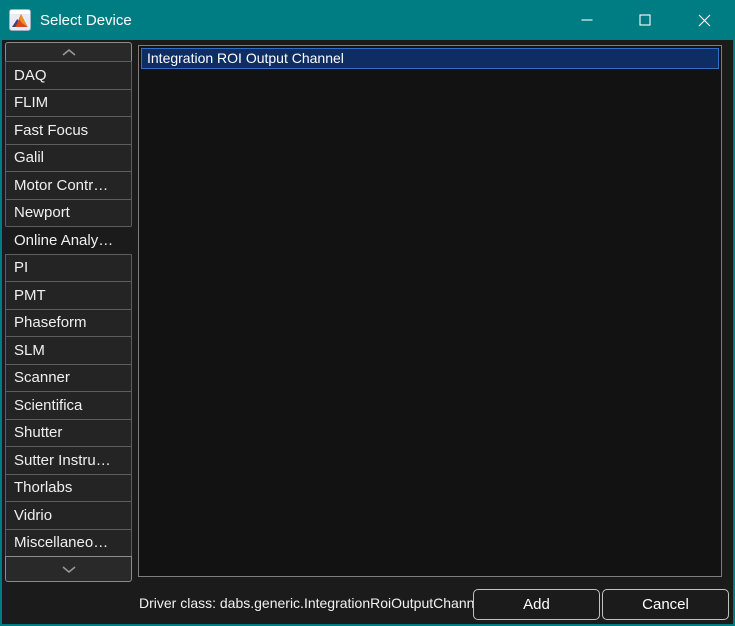 This screenshot has width=735, height=626. Describe the element at coordinates (68, 267) in the screenshot. I see `tab-pi: PI` at that location.